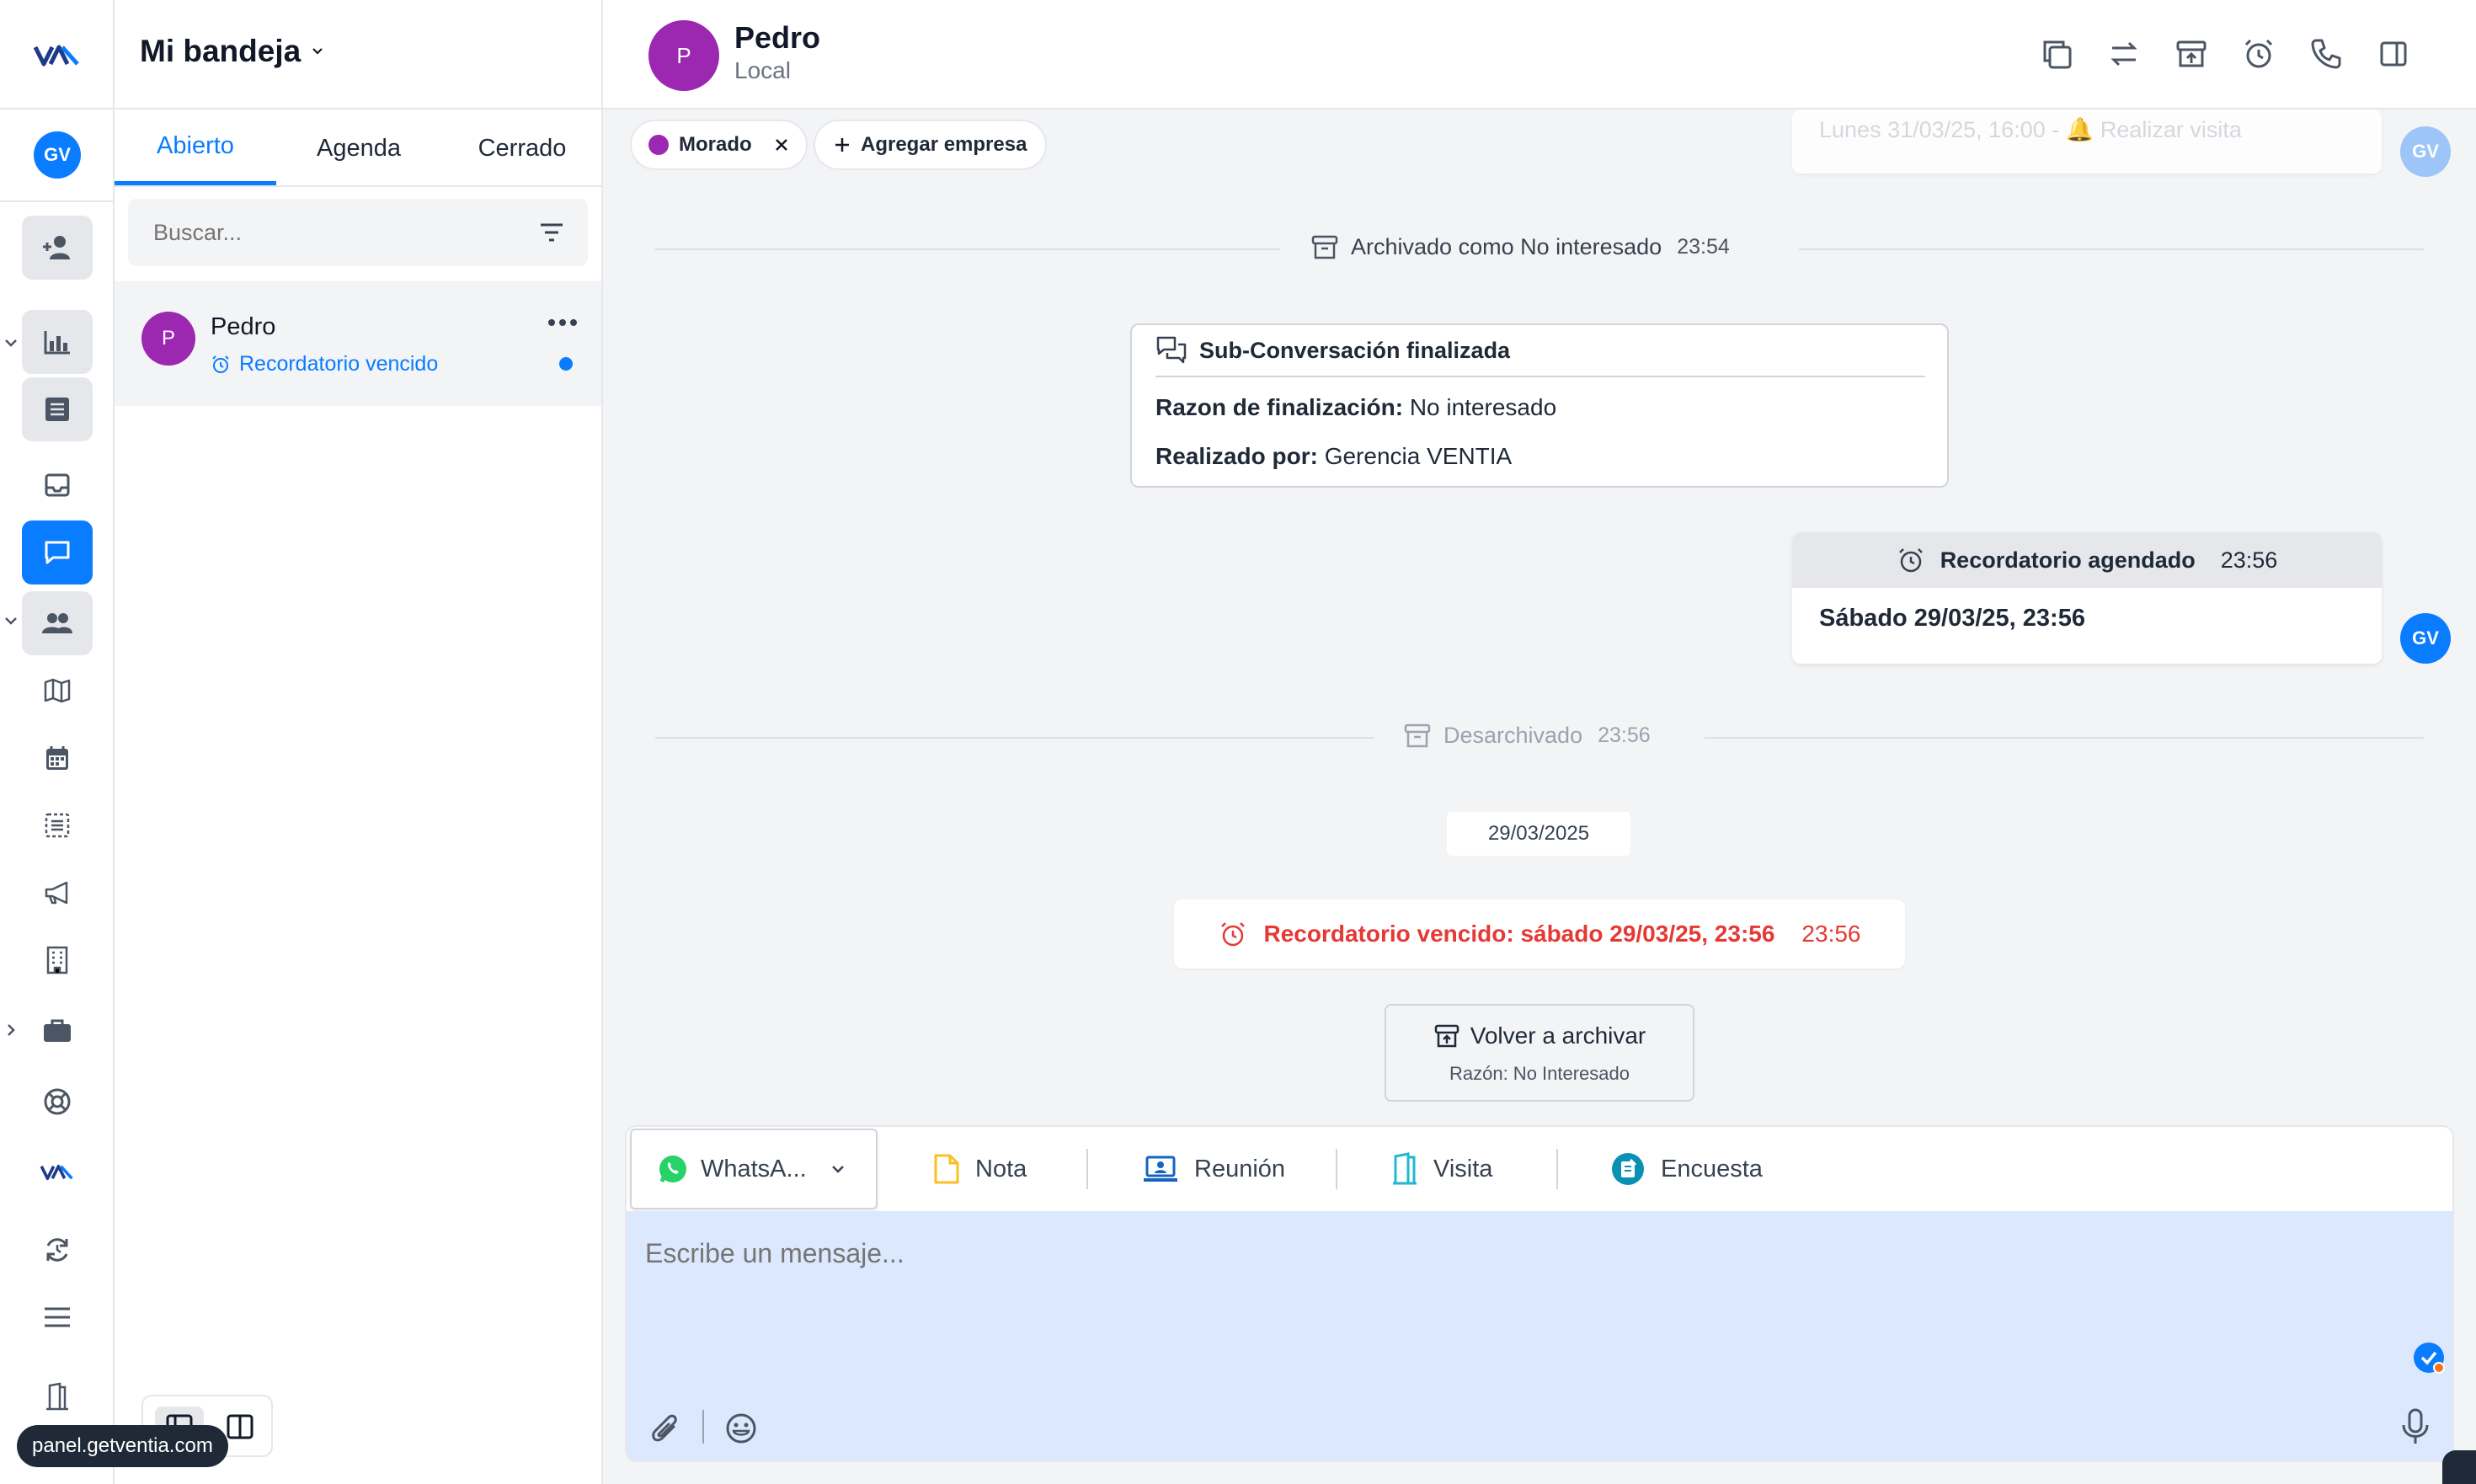 Image resolution: width=2476 pixels, height=1484 pixels. I want to click on search-input, so click(330, 232).